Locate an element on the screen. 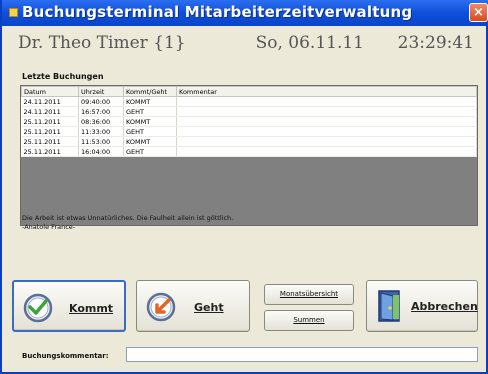  column-header-datum: Datum is located at coordinates (50, 91).